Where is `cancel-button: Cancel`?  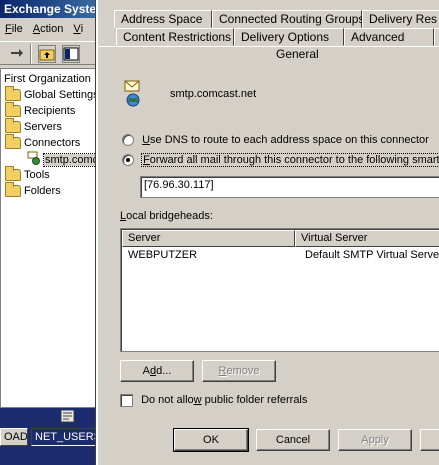 cancel-button: Cancel is located at coordinates (293, 440).